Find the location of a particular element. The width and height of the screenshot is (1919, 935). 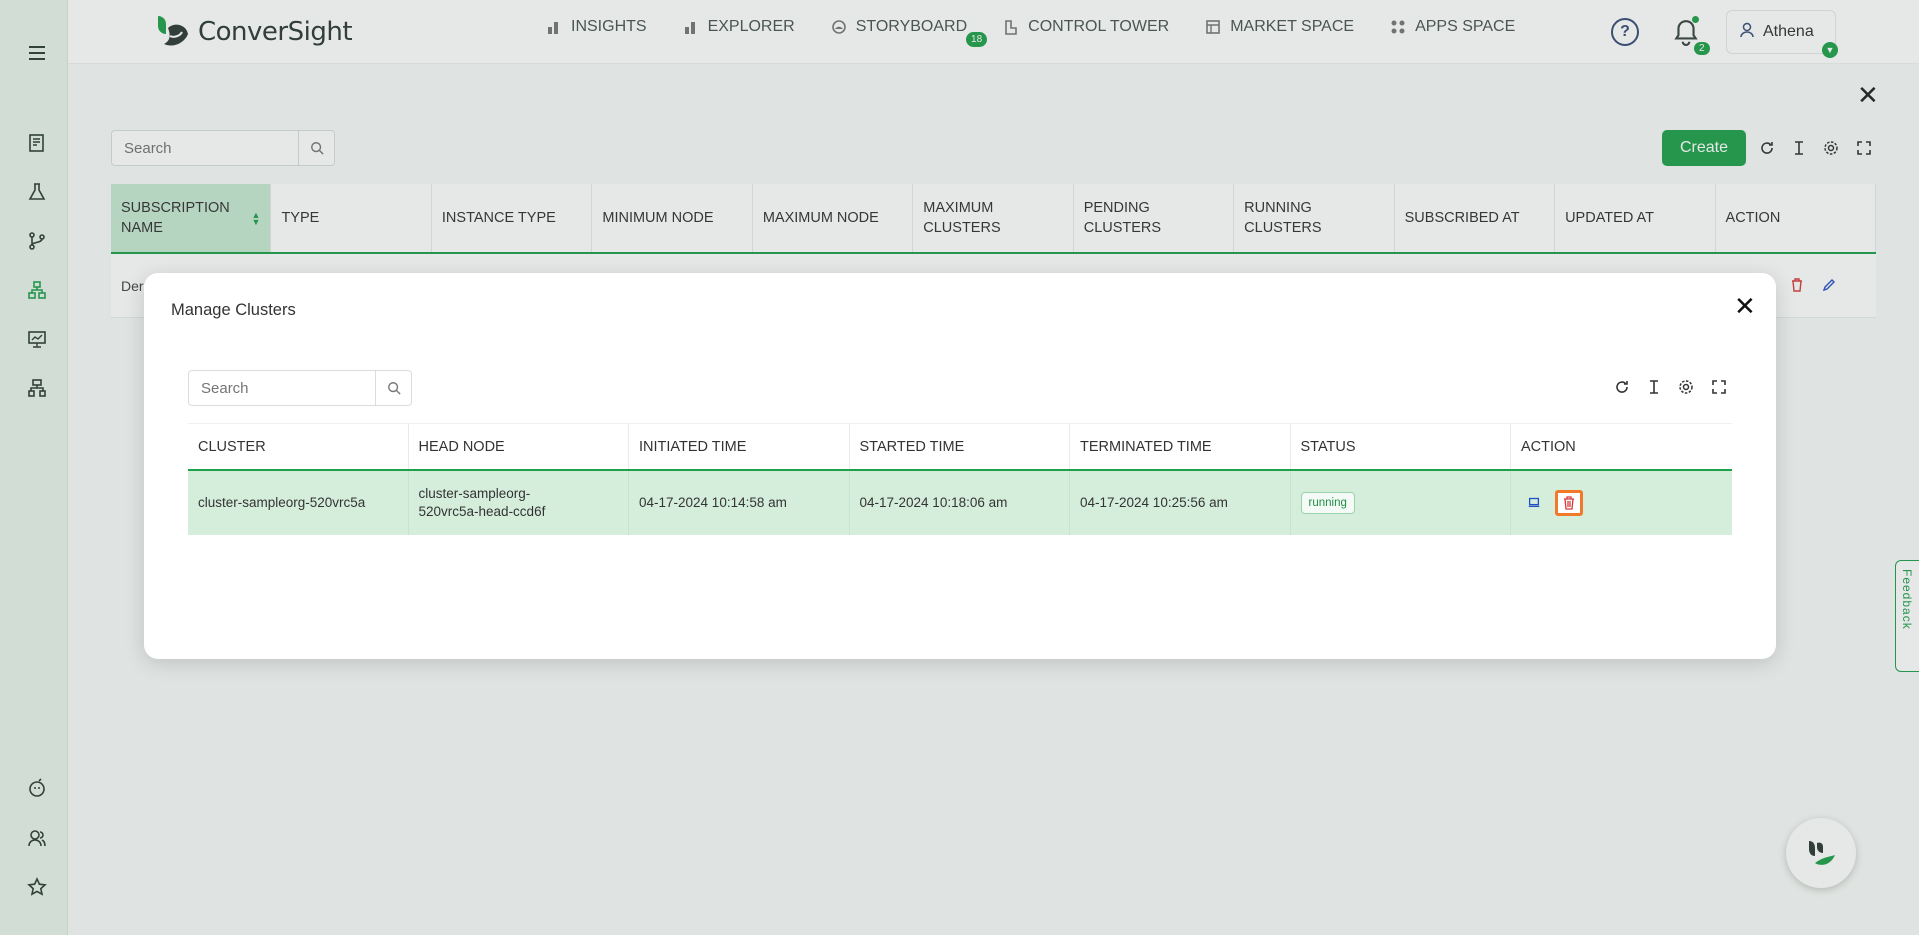

modal-search is located at coordinates (300, 388).